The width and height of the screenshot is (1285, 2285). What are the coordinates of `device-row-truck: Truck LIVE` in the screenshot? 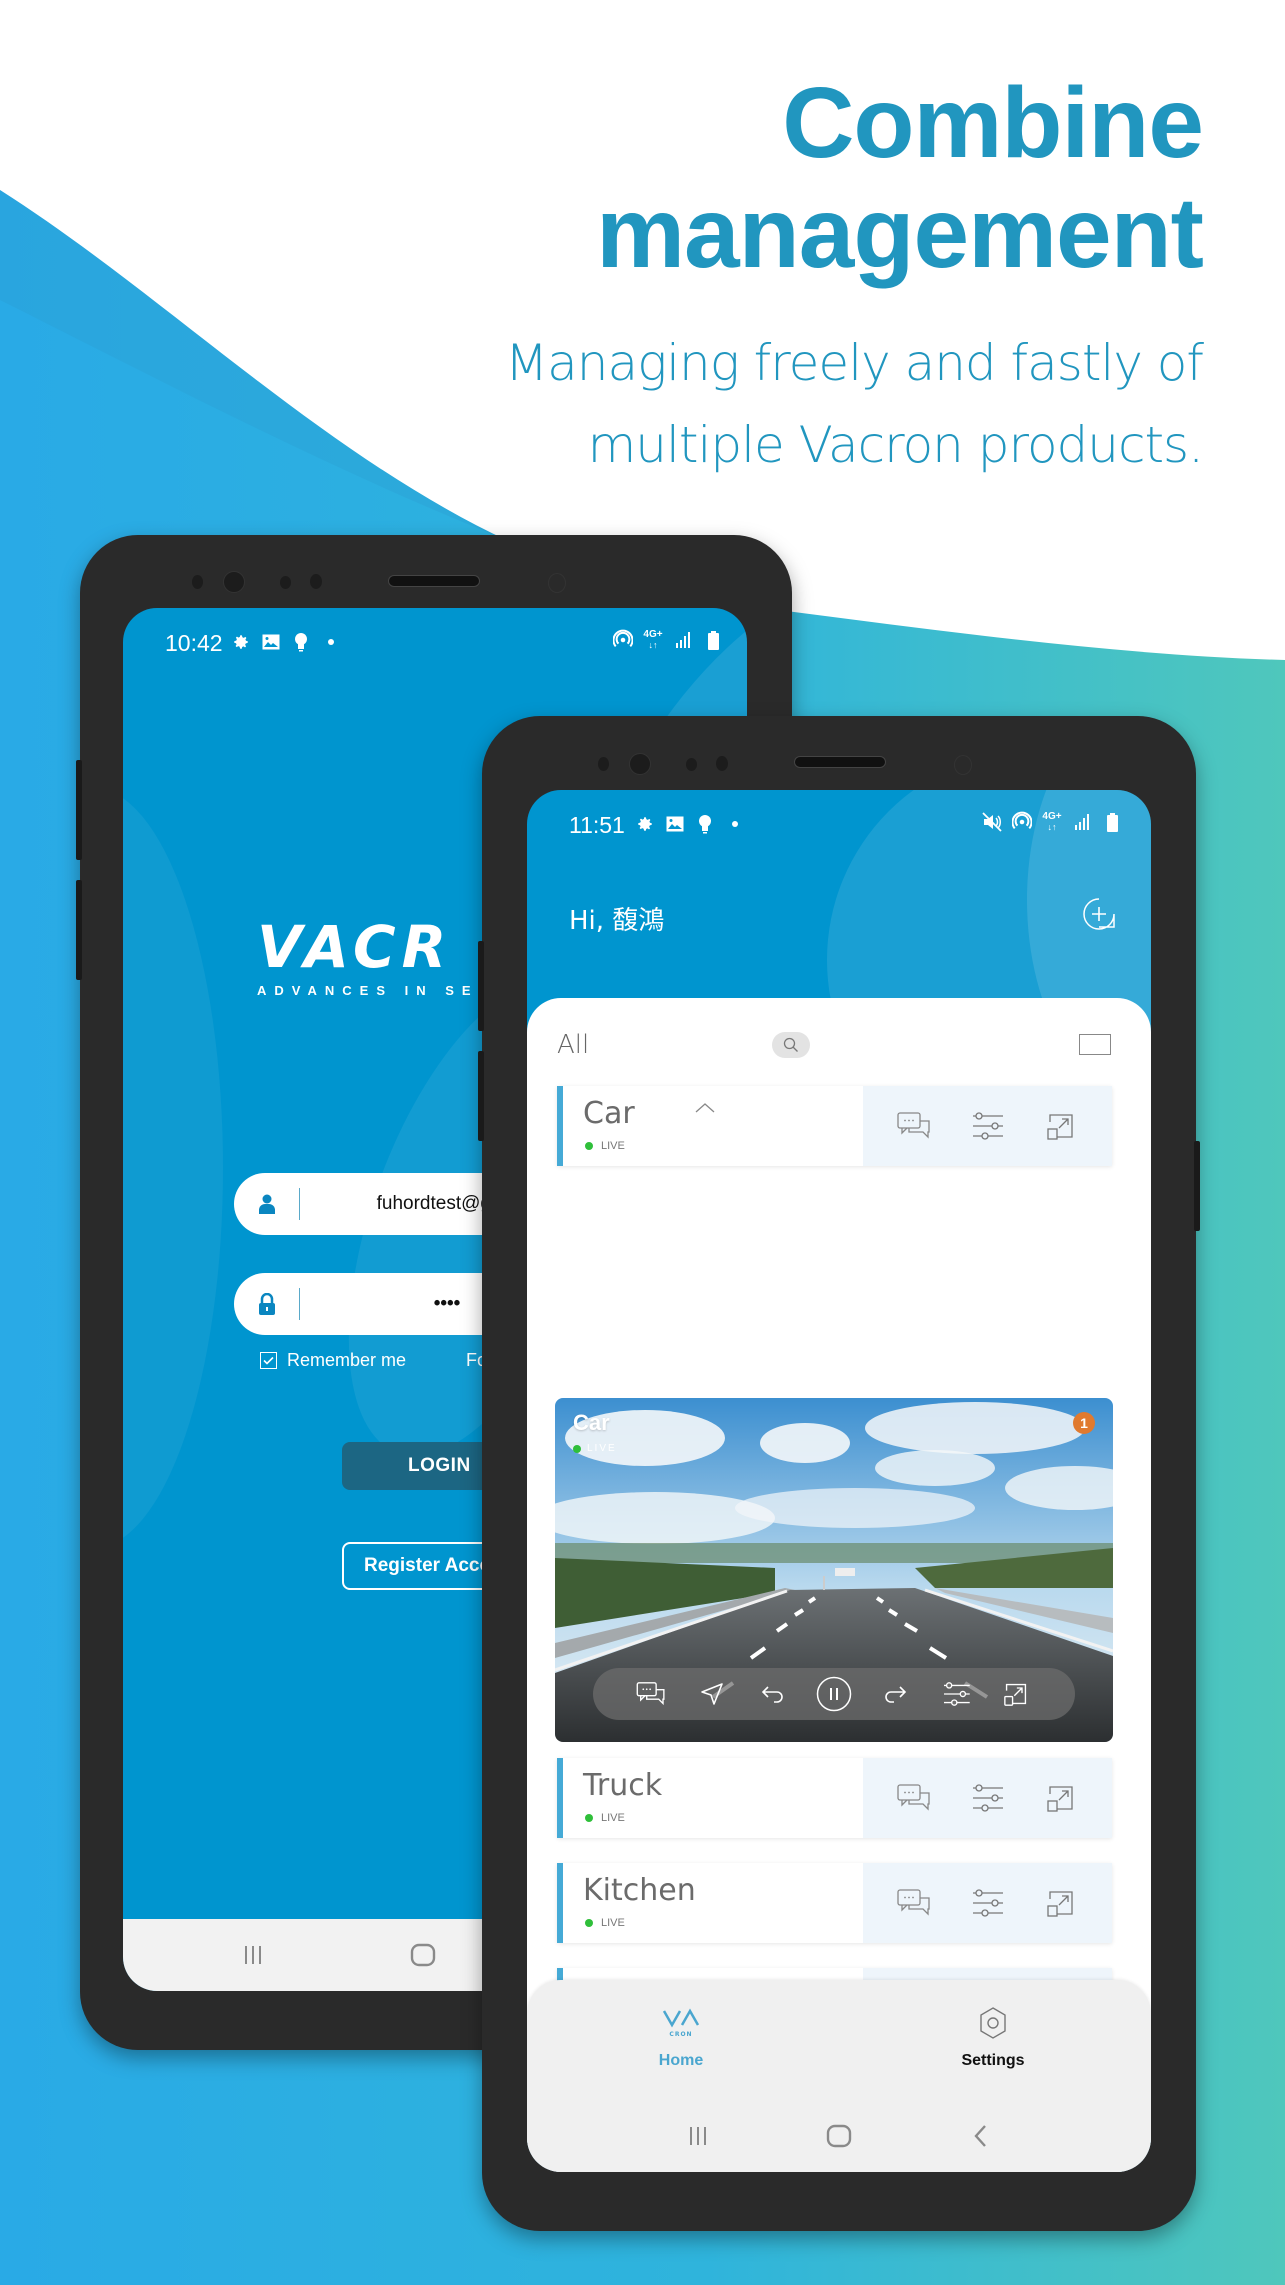 It's located at (834, 1798).